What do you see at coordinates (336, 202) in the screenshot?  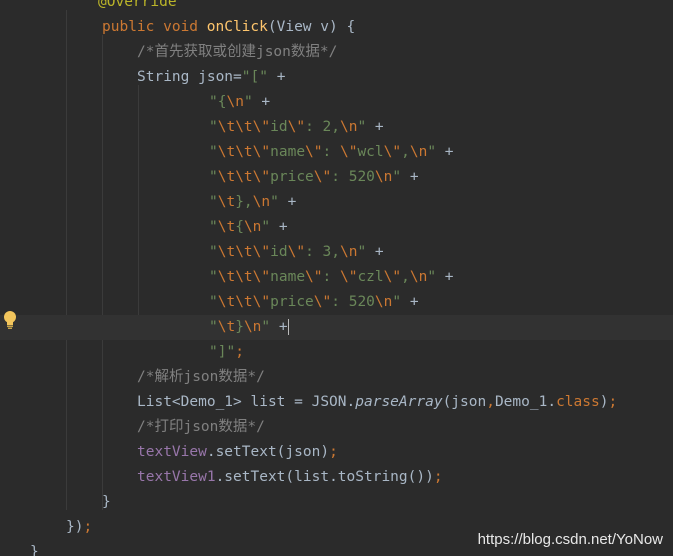 I see `code-line: "\t},\n" +` at bounding box center [336, 202].